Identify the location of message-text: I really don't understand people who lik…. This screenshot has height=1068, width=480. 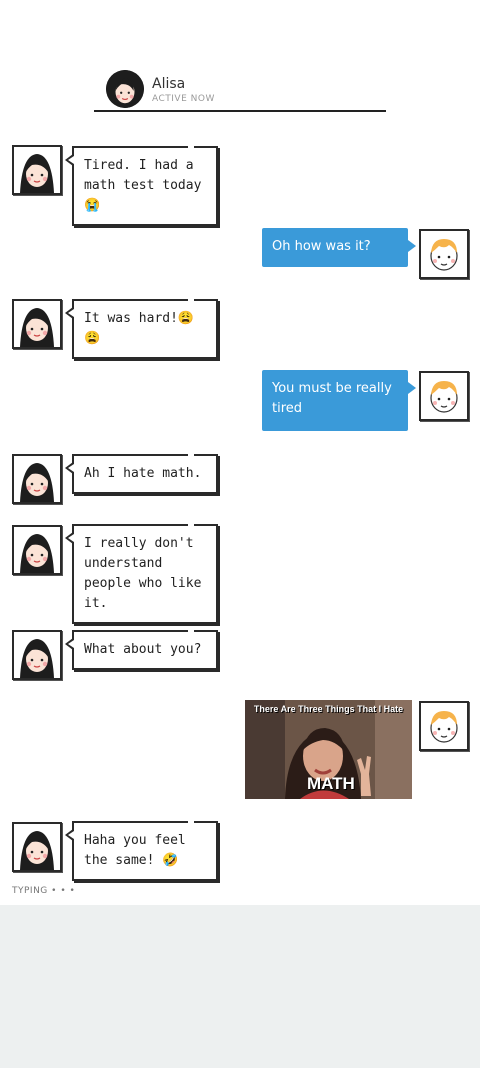
(143, 573).